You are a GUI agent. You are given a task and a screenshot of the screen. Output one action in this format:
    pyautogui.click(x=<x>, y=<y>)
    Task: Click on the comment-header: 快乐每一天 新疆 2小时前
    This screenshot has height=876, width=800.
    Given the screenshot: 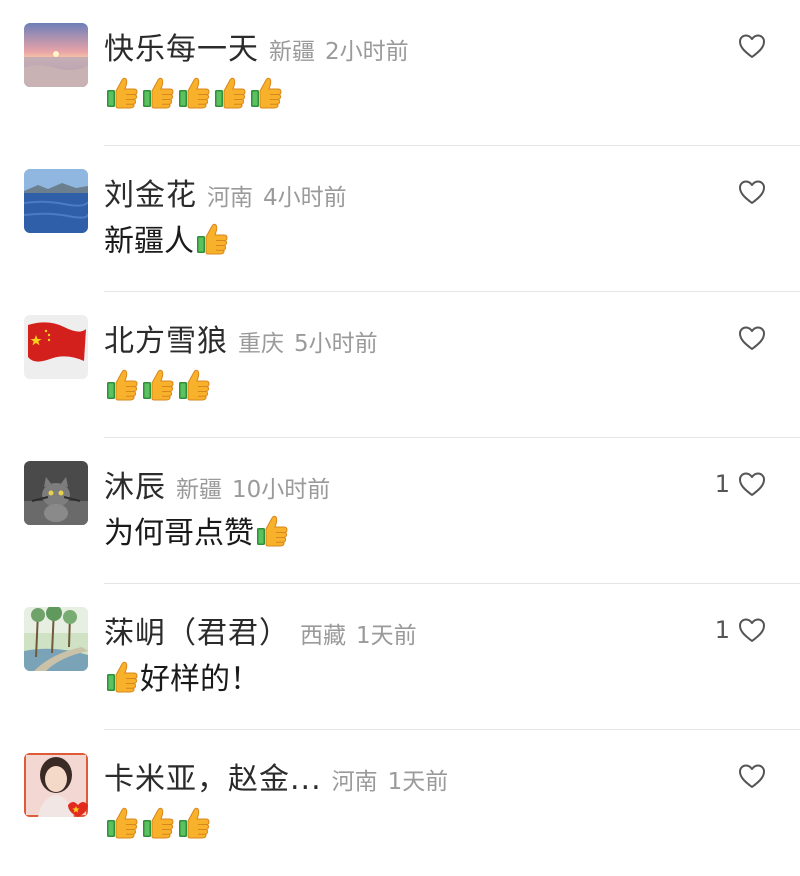 What is the action you would take?
    pyautogui.click(x=256, y=45)
    